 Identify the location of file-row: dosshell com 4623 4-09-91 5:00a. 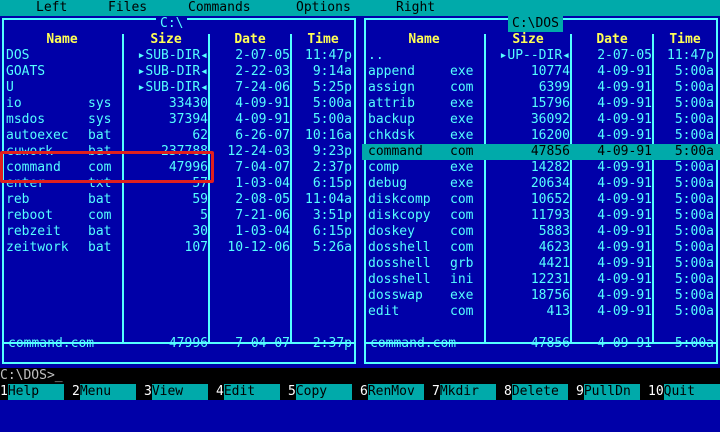
(541, 248).